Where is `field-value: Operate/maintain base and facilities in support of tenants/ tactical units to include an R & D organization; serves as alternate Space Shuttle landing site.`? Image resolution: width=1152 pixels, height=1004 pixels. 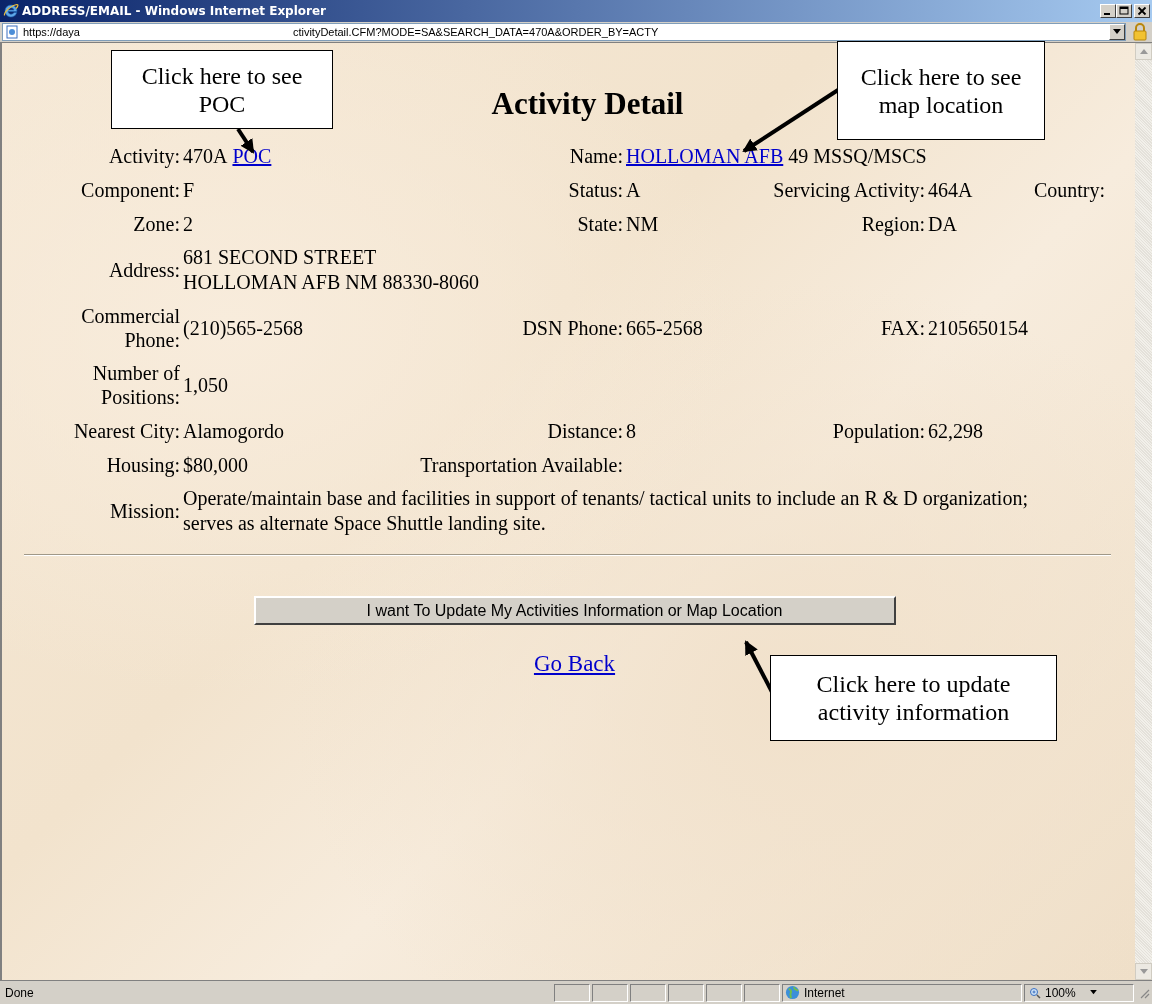
field-value: Operate/maintain base and facilities in support of tenants/ tactical units to include an R & D organization; serves as alternate Space Shuttle landing site. is located at coordinates (606, 511).